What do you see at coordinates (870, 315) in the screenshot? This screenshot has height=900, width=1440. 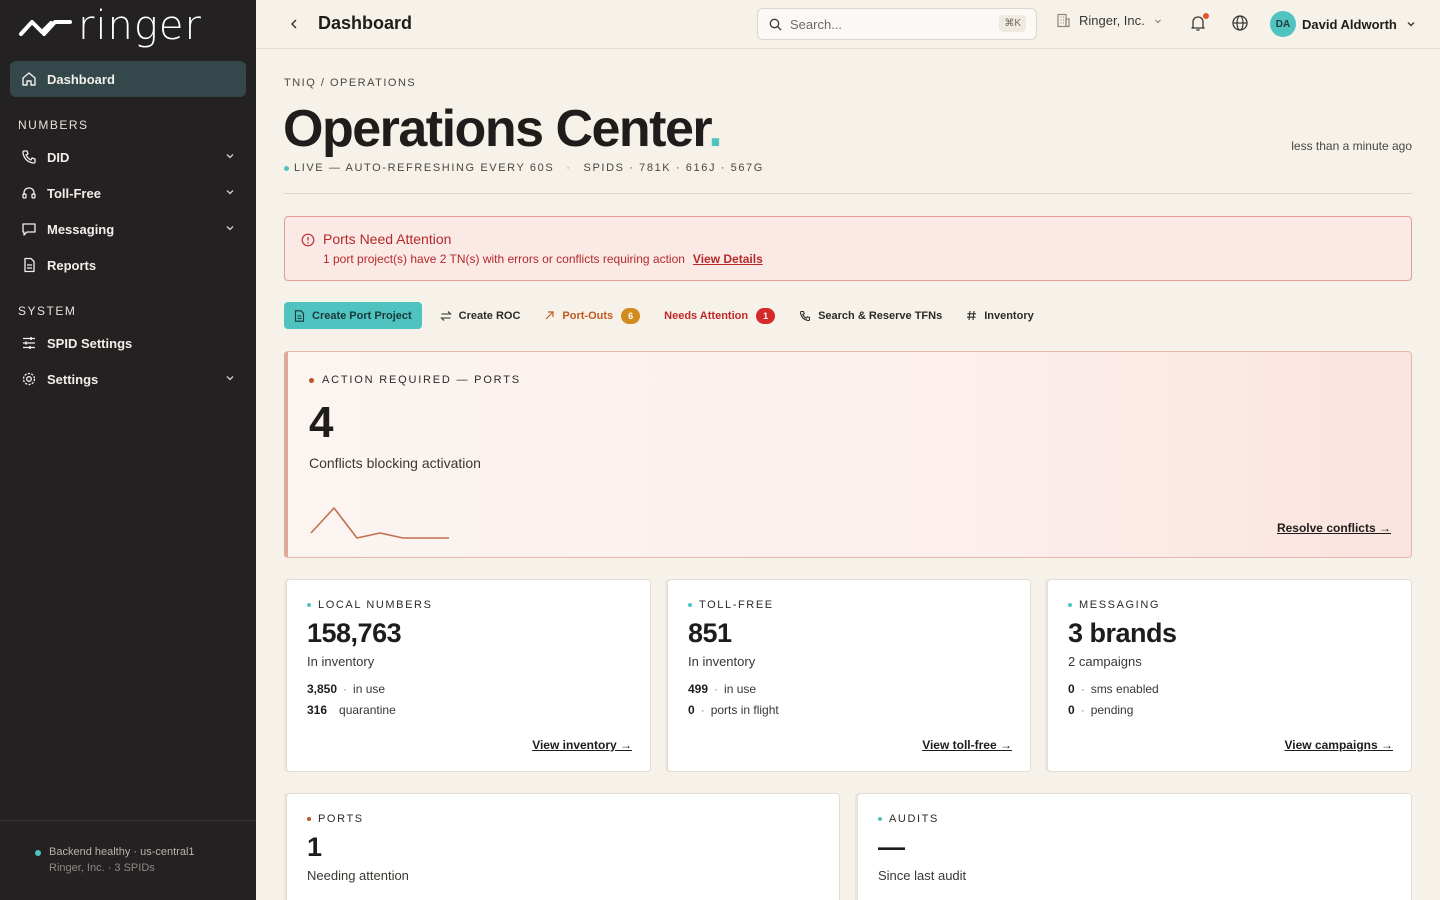 I see `search-reserve-tfns-button: Search & Reserve TFNs` at bounding box center [870, 315].